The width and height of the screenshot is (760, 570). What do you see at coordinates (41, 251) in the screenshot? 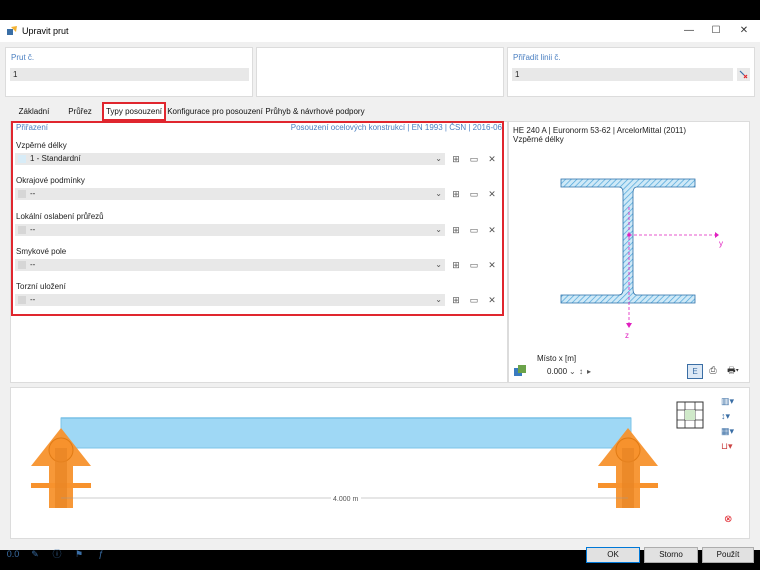
I see `shear-panel-label: Smykové pole` at bounding box center [41, 251].